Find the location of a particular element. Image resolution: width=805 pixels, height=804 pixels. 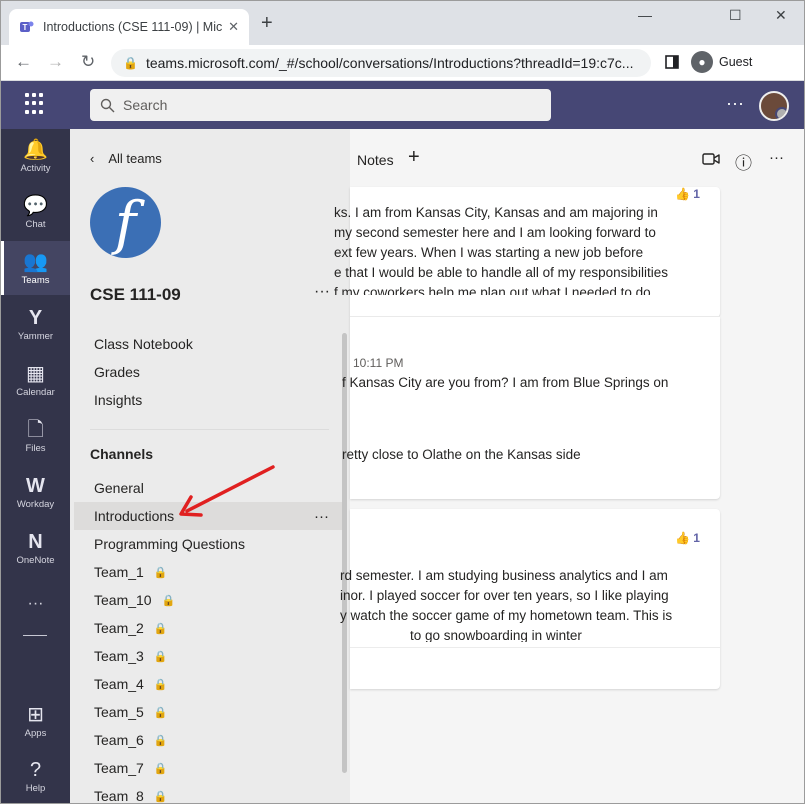

window-close-icon: ✕ is located at coordinates (781, 15).